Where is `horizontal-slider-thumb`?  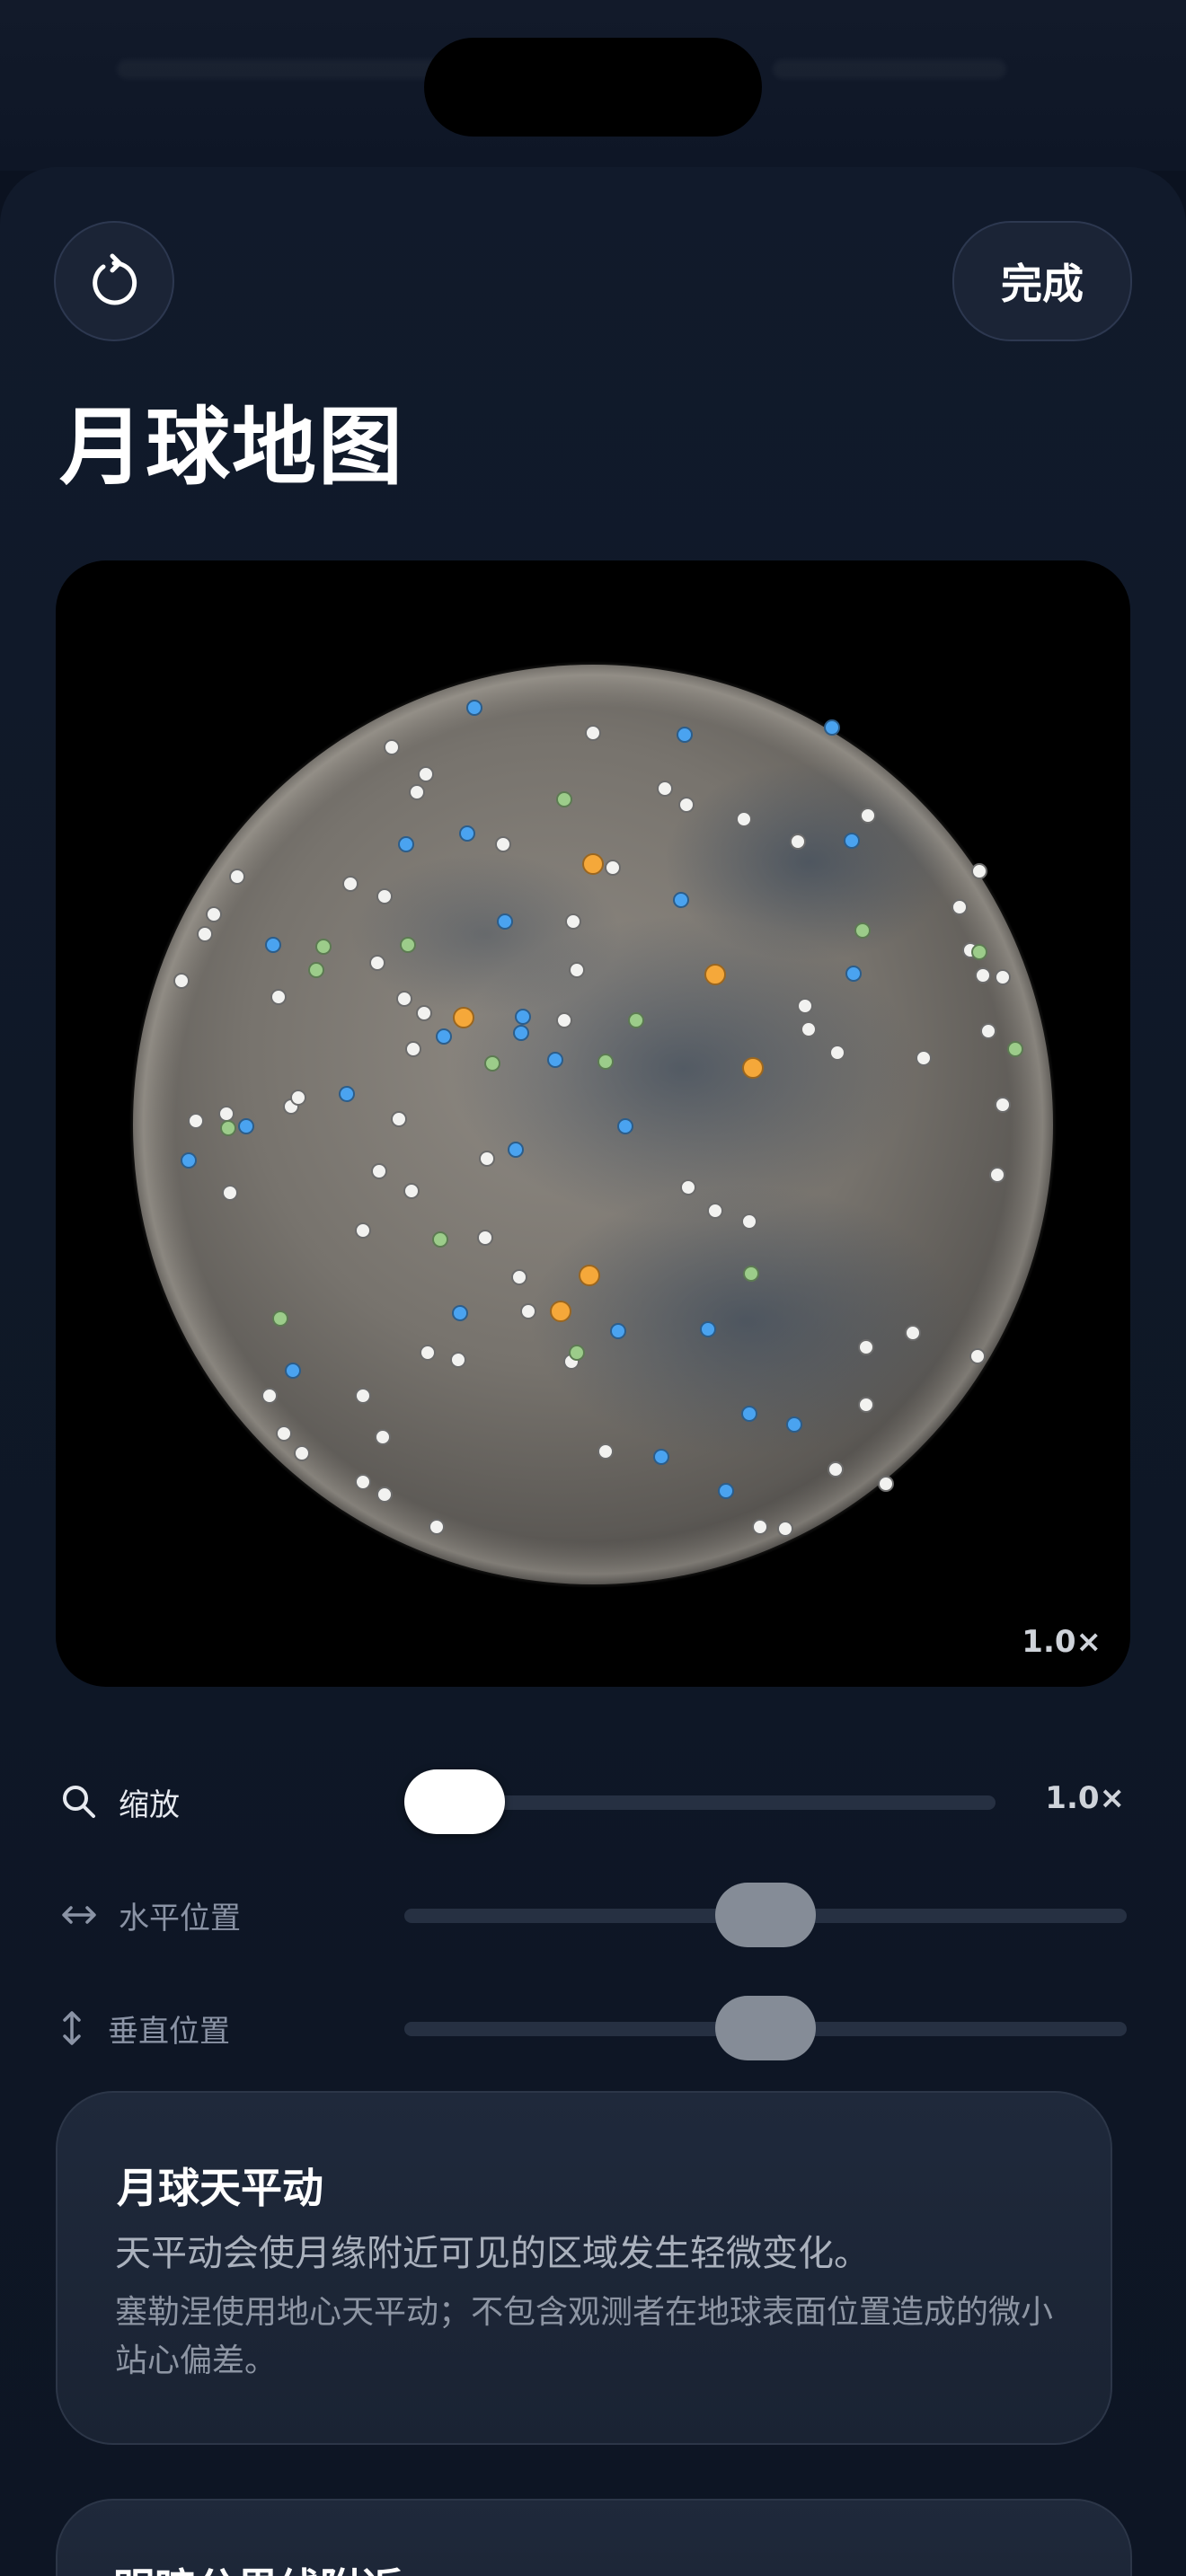 horizontal-slider-thumb is located at coordinates (765, 1915).